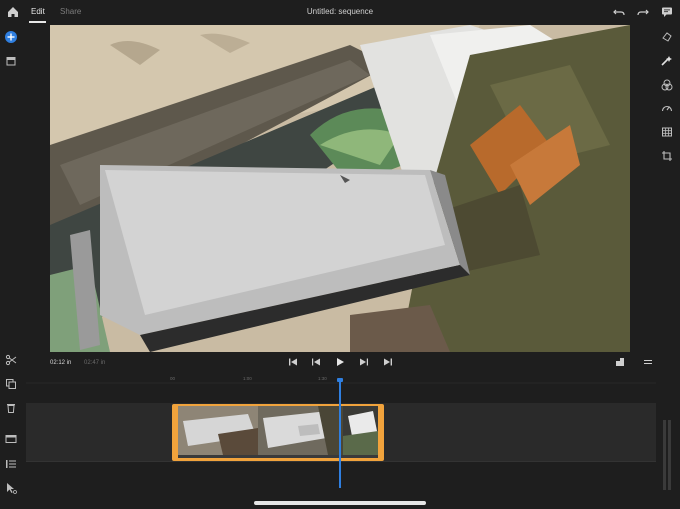 Image resolution: width=680 pixels, height=509 pixels. What do you see at coordinates (11, 408) in the screenshot?
I see `delete-icon` at bounding box center [11, 408].